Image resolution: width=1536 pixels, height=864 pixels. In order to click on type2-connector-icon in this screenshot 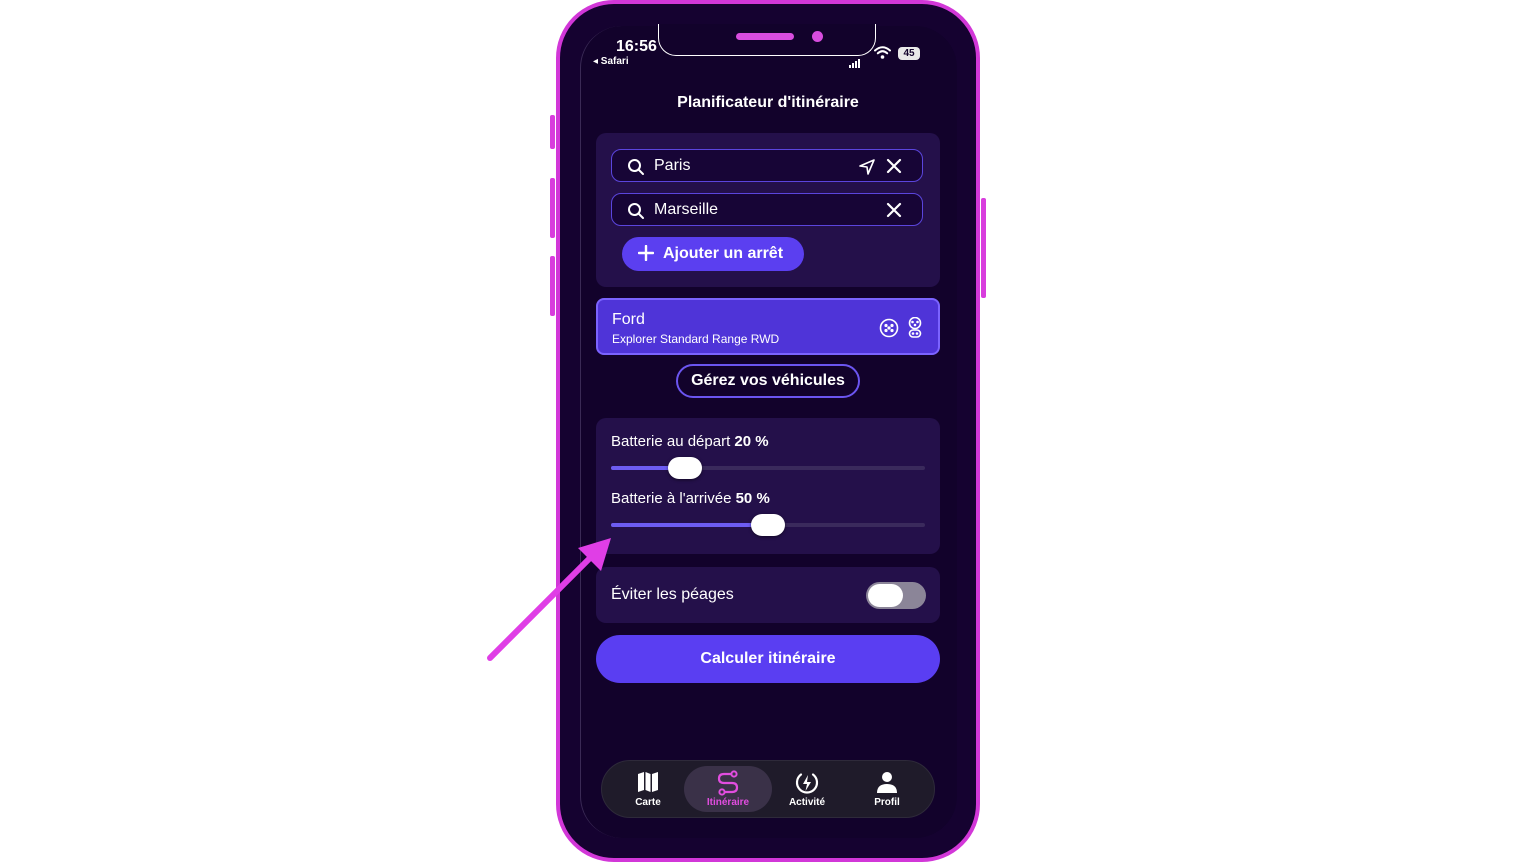, I will do `click(915, 330)`.